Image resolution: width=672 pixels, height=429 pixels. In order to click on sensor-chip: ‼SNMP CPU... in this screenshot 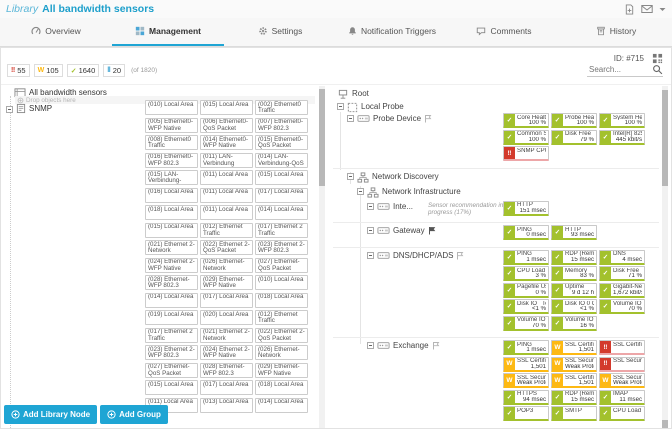, I will do `click(526, 153)`.